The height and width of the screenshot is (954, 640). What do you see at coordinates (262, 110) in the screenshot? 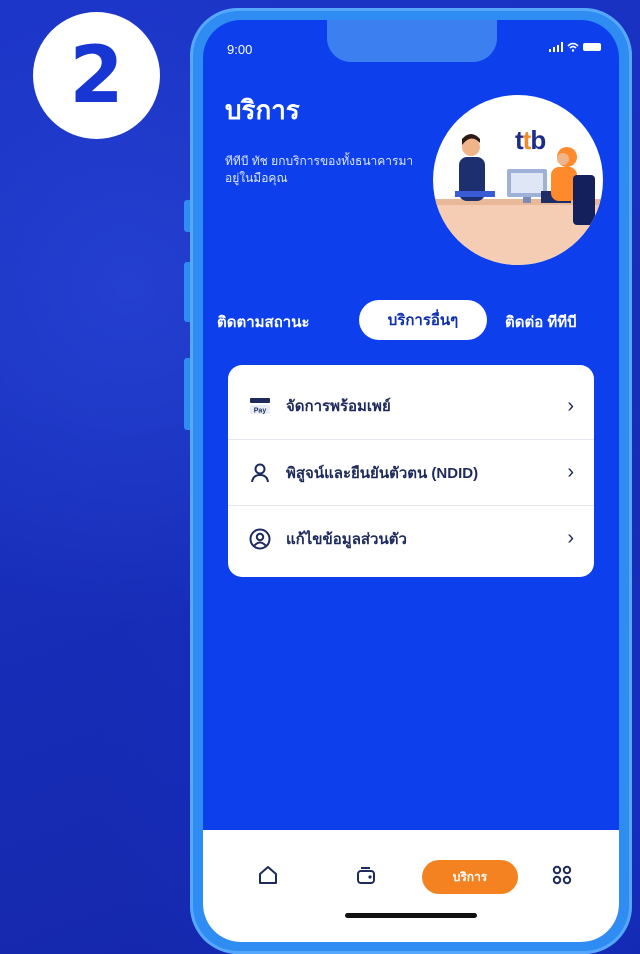
I see `page-title: บริการ` at bounding box center [262, 110].